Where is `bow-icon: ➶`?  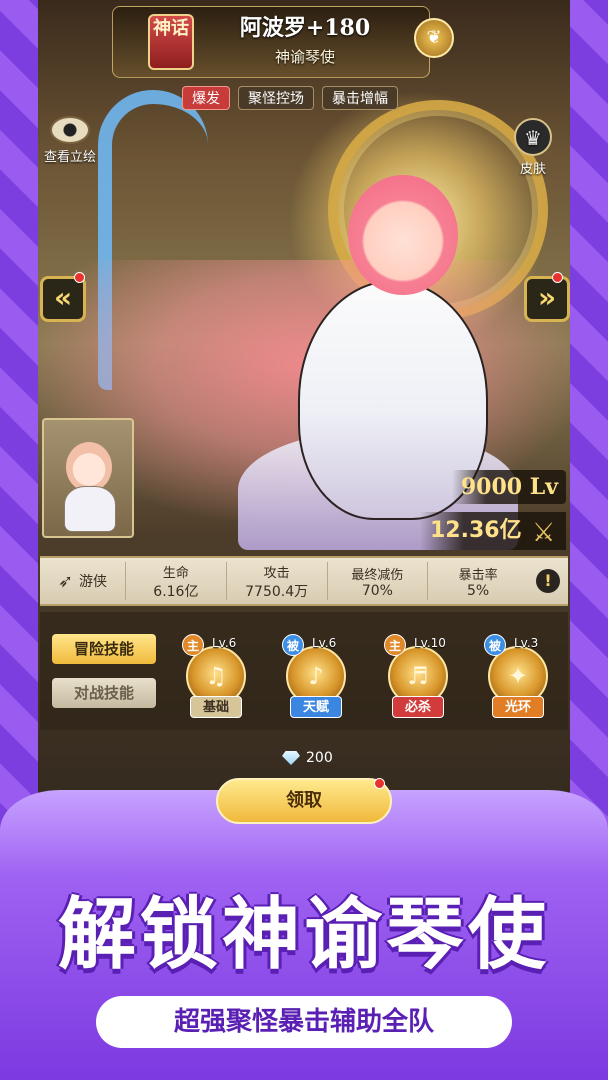
bow-icon: ➶ is located at coordinates (65, 581).